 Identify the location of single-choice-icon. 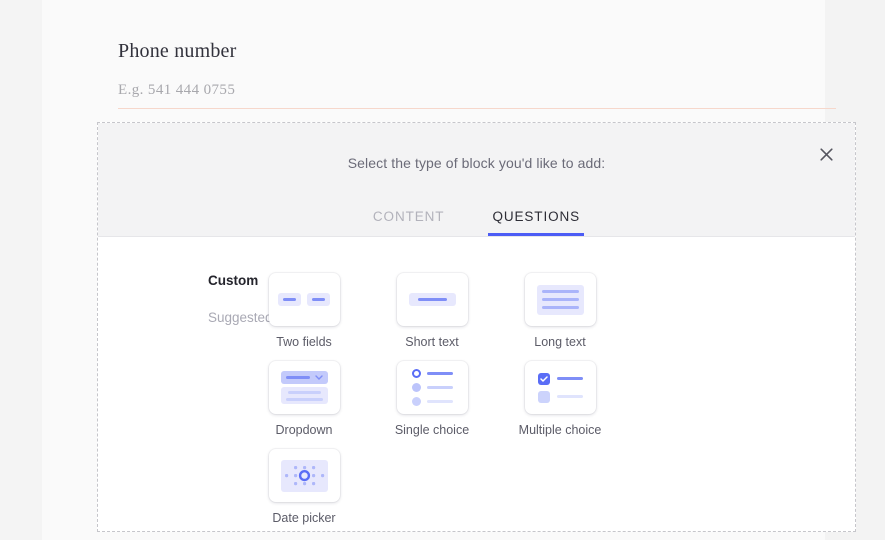
(432, 387).